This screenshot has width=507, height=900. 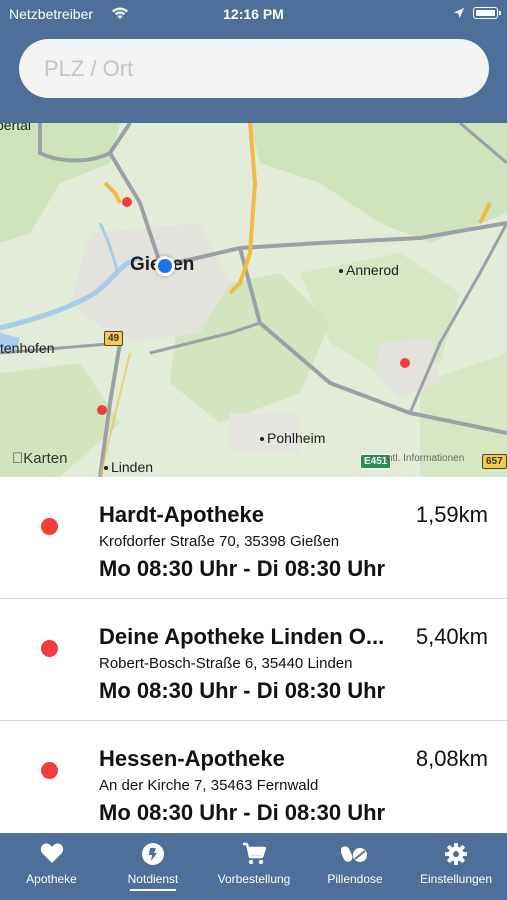 What do you see at coordinates (487, 13) in the screenshot?
I see `battery-icon` at bounding box center [487, 13].